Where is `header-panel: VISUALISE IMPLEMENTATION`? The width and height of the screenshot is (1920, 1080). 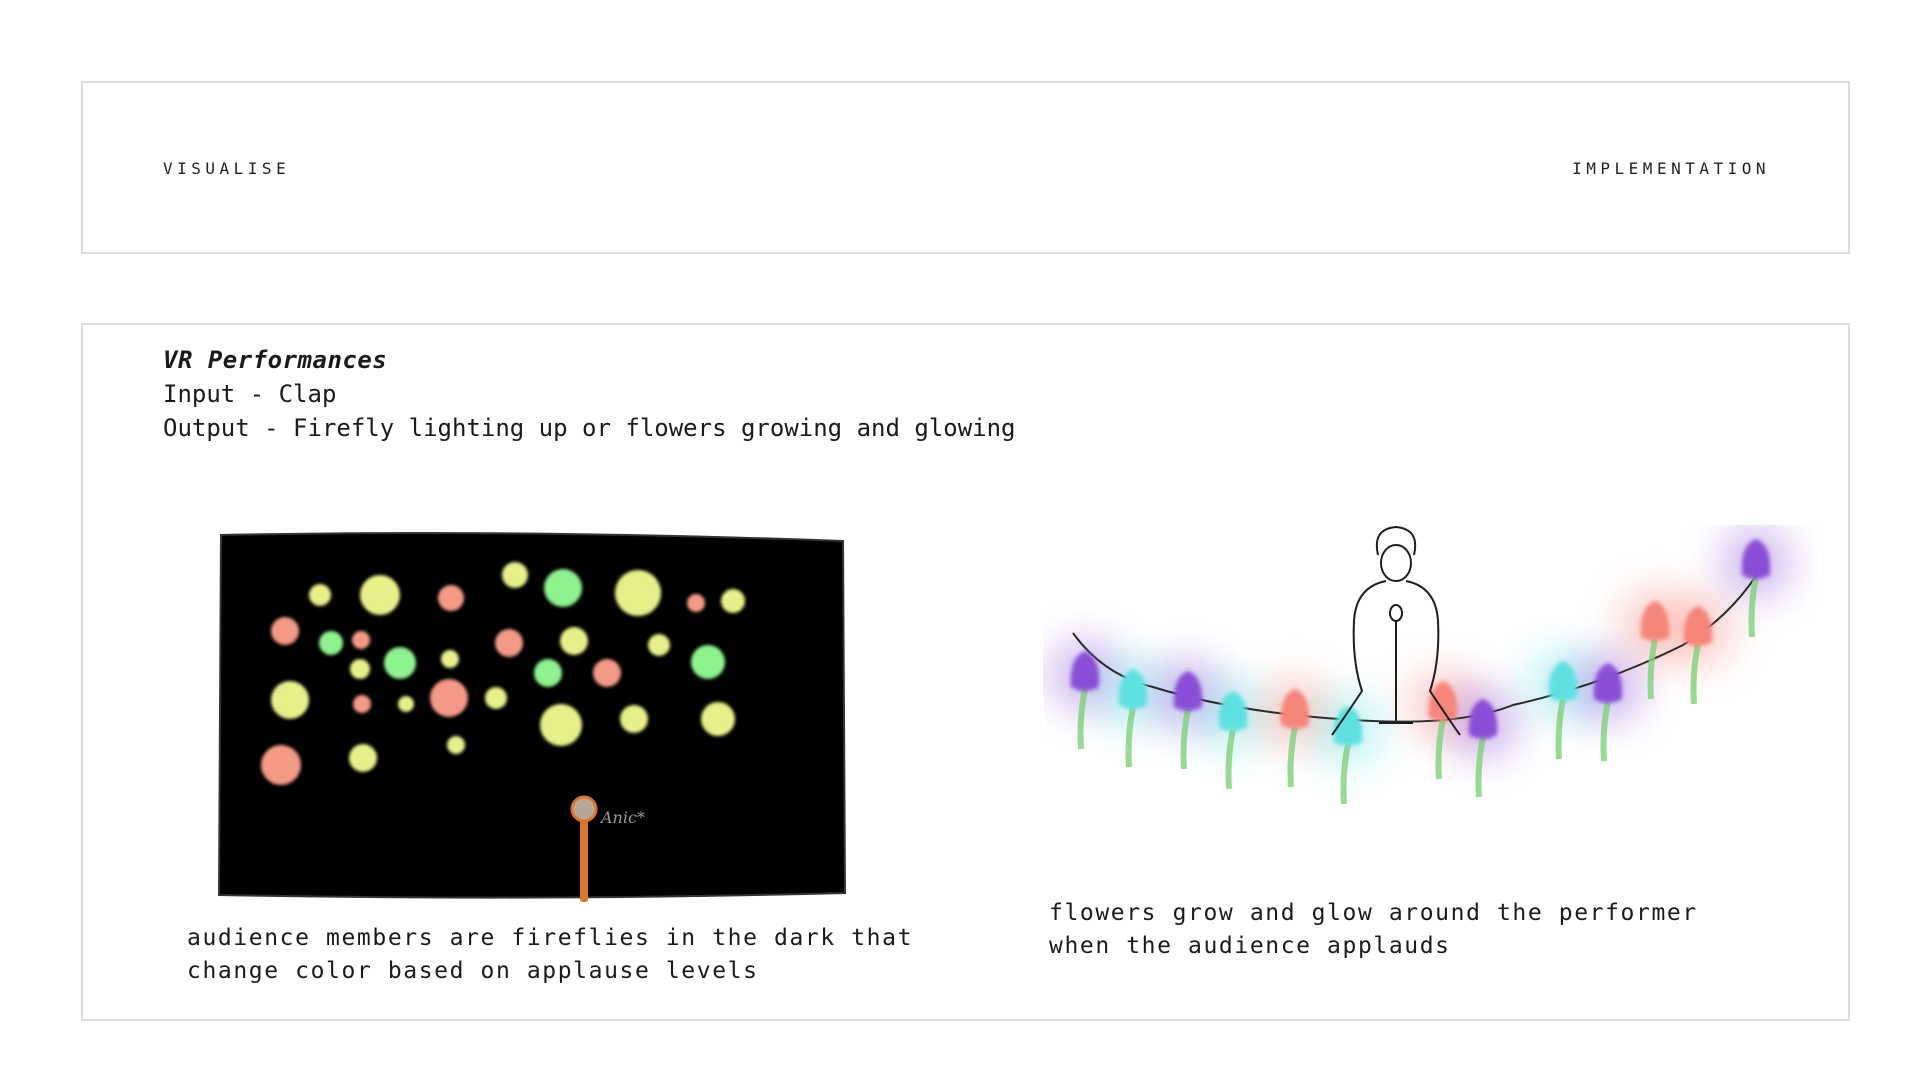
header-panel: VISUALISE IMPLEMENTATION is located at coordinates (965, 167).